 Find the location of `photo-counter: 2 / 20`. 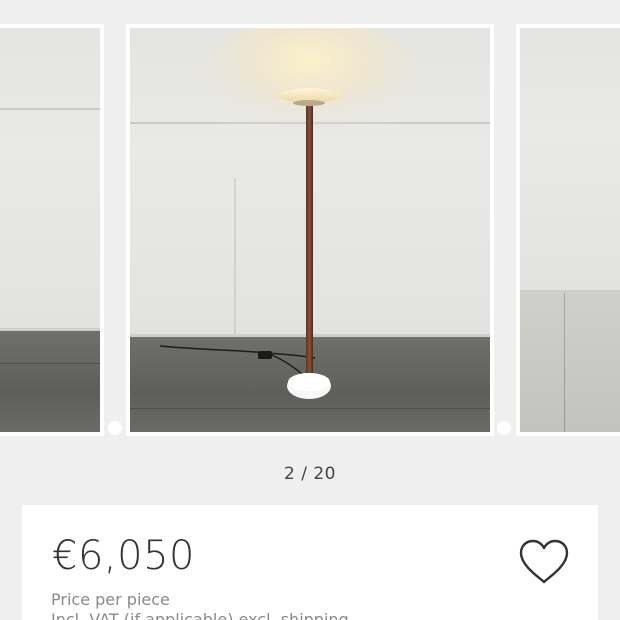

photo-counter: 2 / 20 is located at coordinates (310, 474).